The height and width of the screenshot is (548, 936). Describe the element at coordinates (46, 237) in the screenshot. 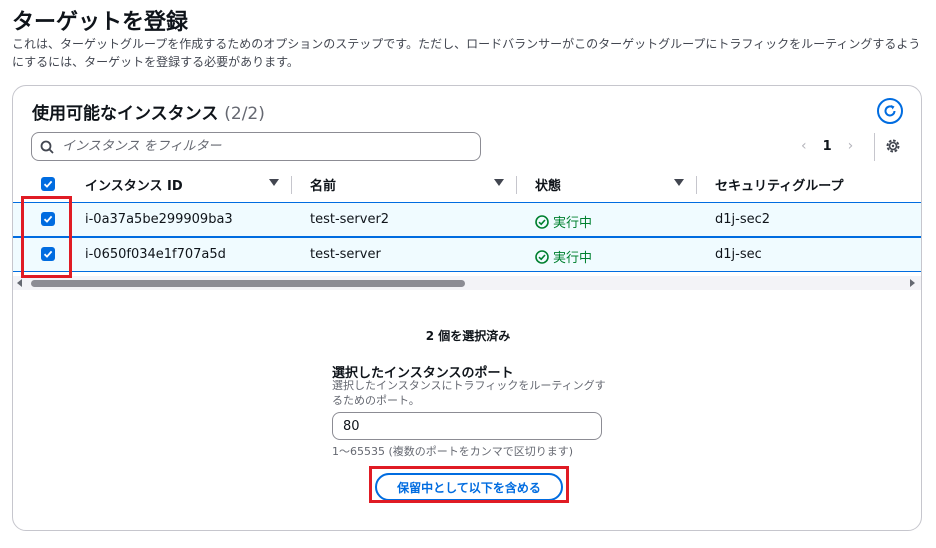

I see `highlight-box-checkboxes` at that location.